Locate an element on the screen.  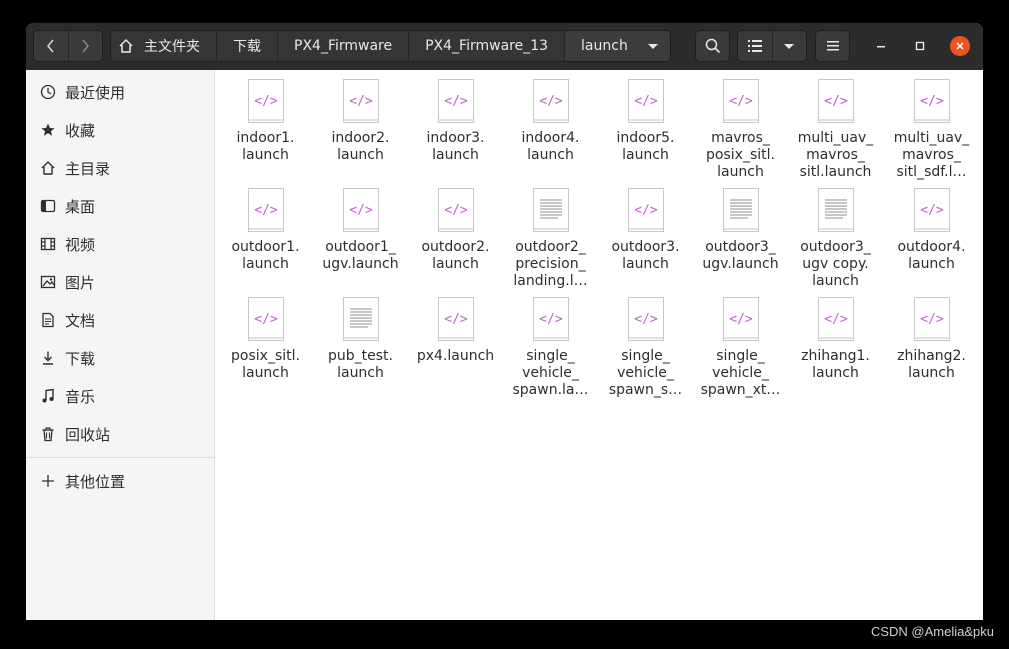
file-name: multi_uav_ mavros_ sitl.launch is located at coordinates (835, 155).